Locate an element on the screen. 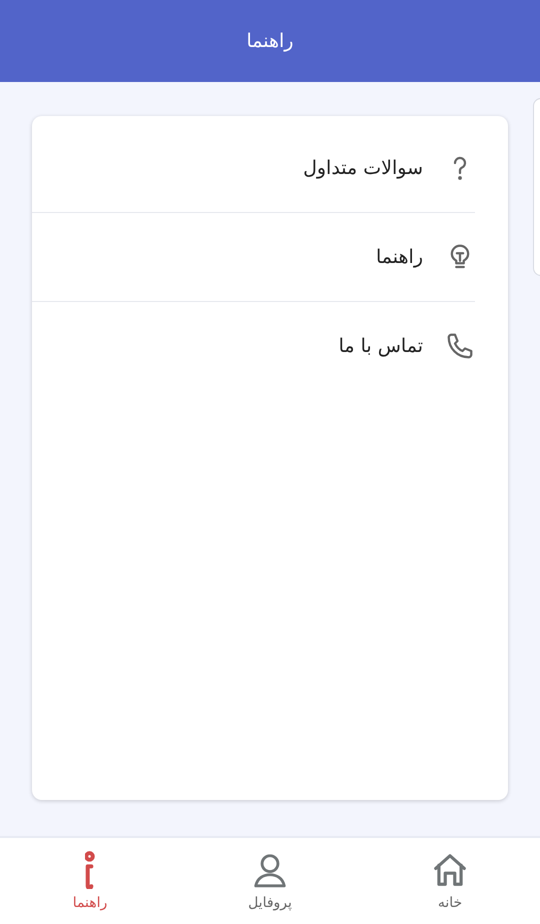 This screenshot has width=540, height=924. home-icon is located at coordinates (450, 870).